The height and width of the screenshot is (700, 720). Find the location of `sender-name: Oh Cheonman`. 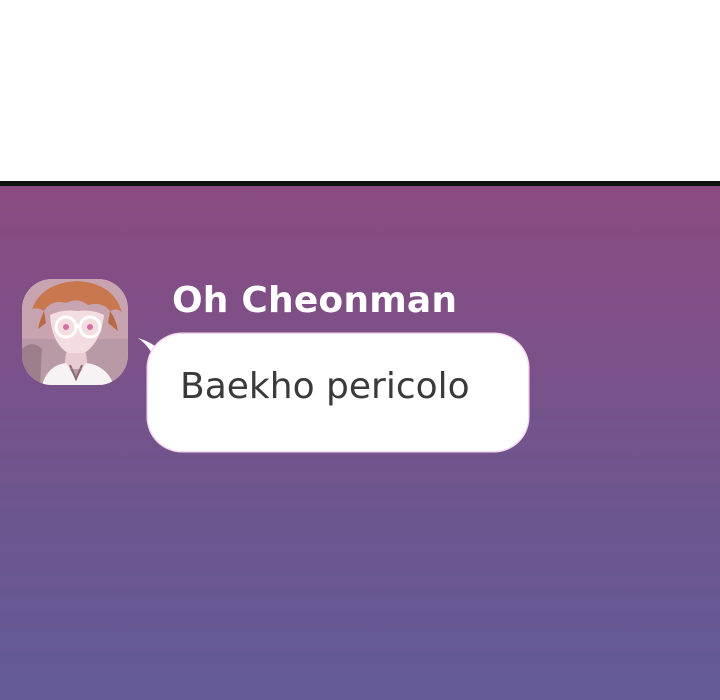

sender-name: Oh Cheonman is located at coordinates (315, 300).